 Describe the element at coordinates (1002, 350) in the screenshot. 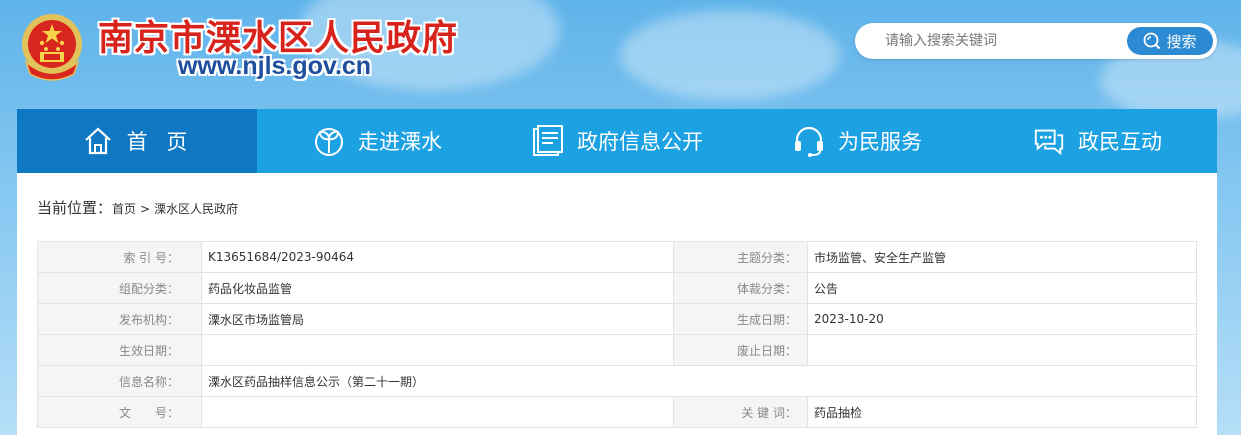

I see `abolish-date-value` at that location.